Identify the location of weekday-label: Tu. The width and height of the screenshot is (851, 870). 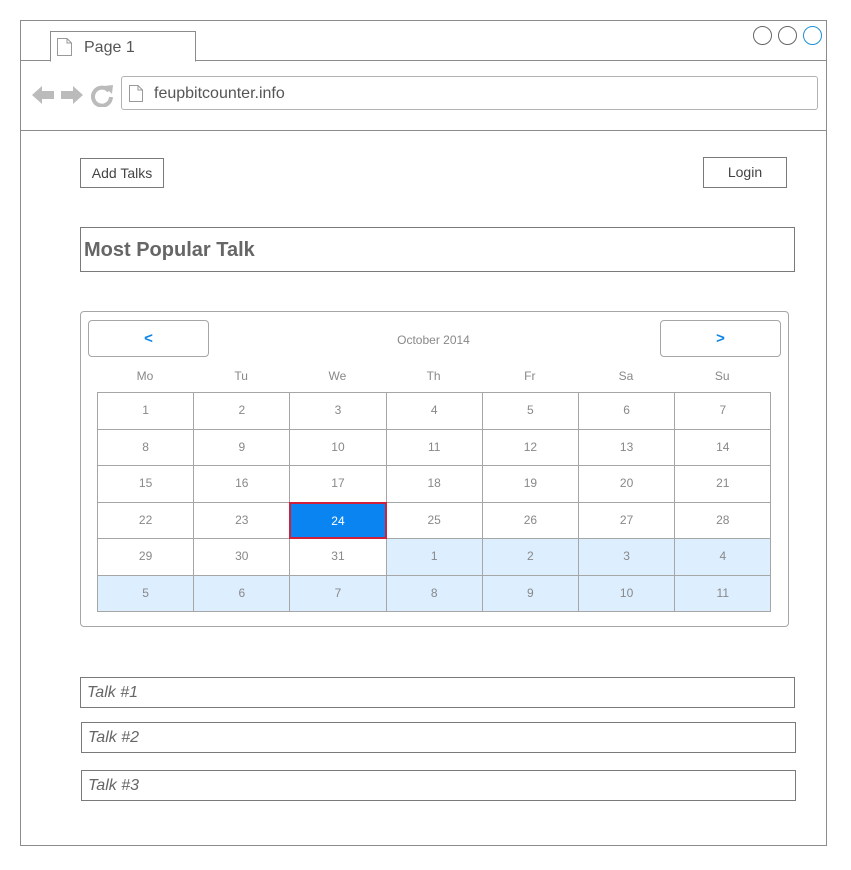
(241, 376).